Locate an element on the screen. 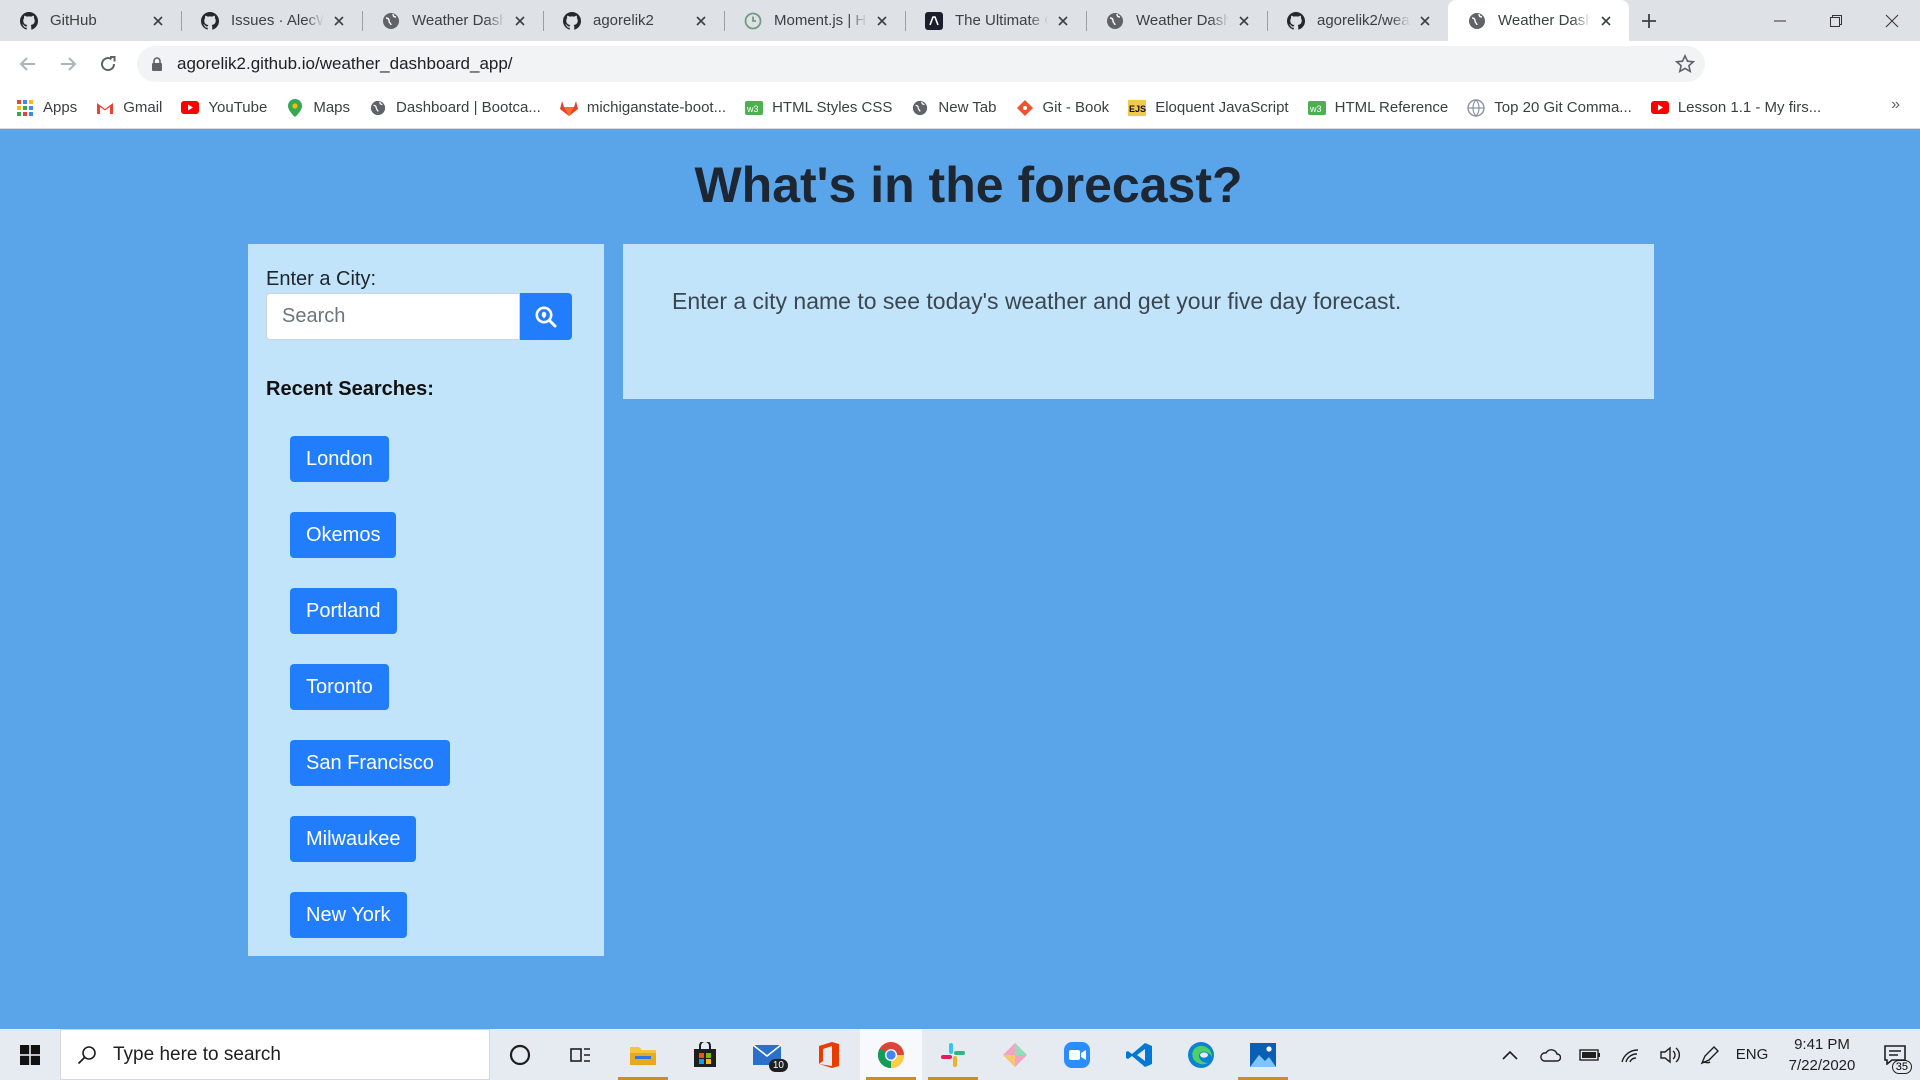 The image size is (1920, 1080). search-group is located at coordinates (419, 316).